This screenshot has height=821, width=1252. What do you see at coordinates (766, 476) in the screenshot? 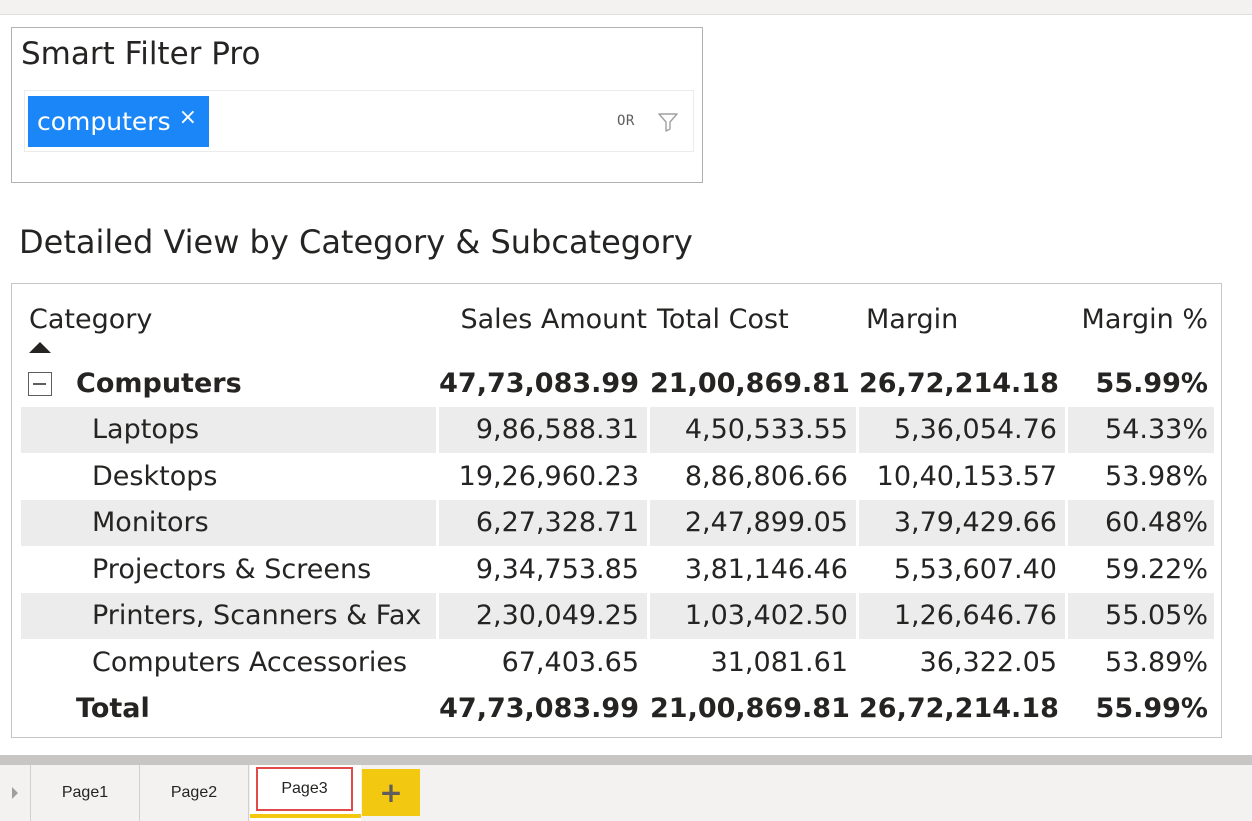
I see `subcategory-cost: 8,86,806.66` at bounding box center [766, 476].